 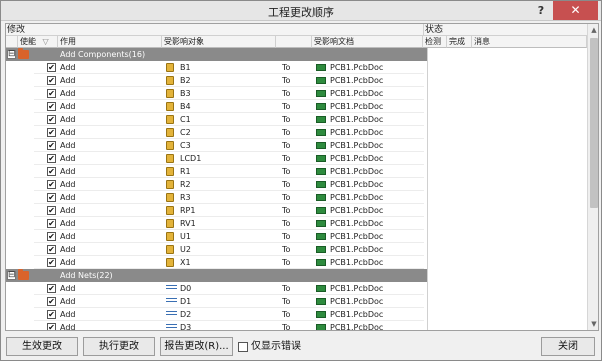 What do you see at coordinates (12, 42) in the screenshot?
I see `col-header-blank` at bounding box center [12, 42].